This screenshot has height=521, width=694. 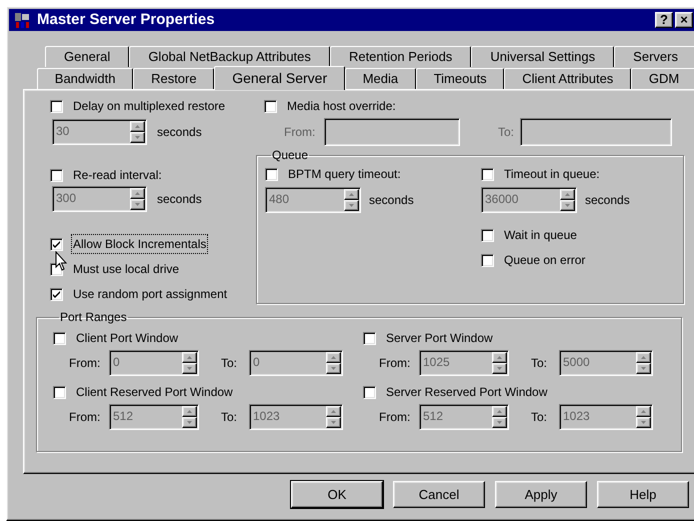 I want to click on tab: General, so click(x=87, y=56).